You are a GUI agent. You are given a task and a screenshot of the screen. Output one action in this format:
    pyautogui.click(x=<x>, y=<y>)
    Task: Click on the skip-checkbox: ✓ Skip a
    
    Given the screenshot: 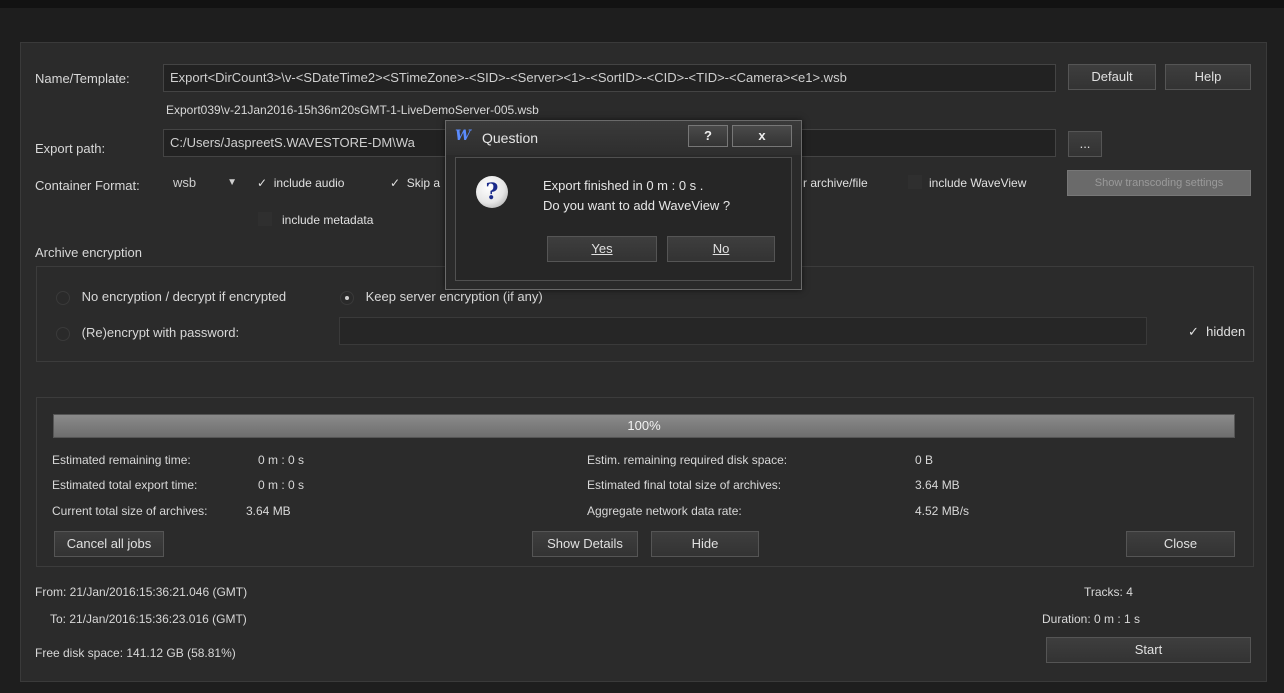 What is the action you would take?
    pyautogui.click(x=415, y=183)
    